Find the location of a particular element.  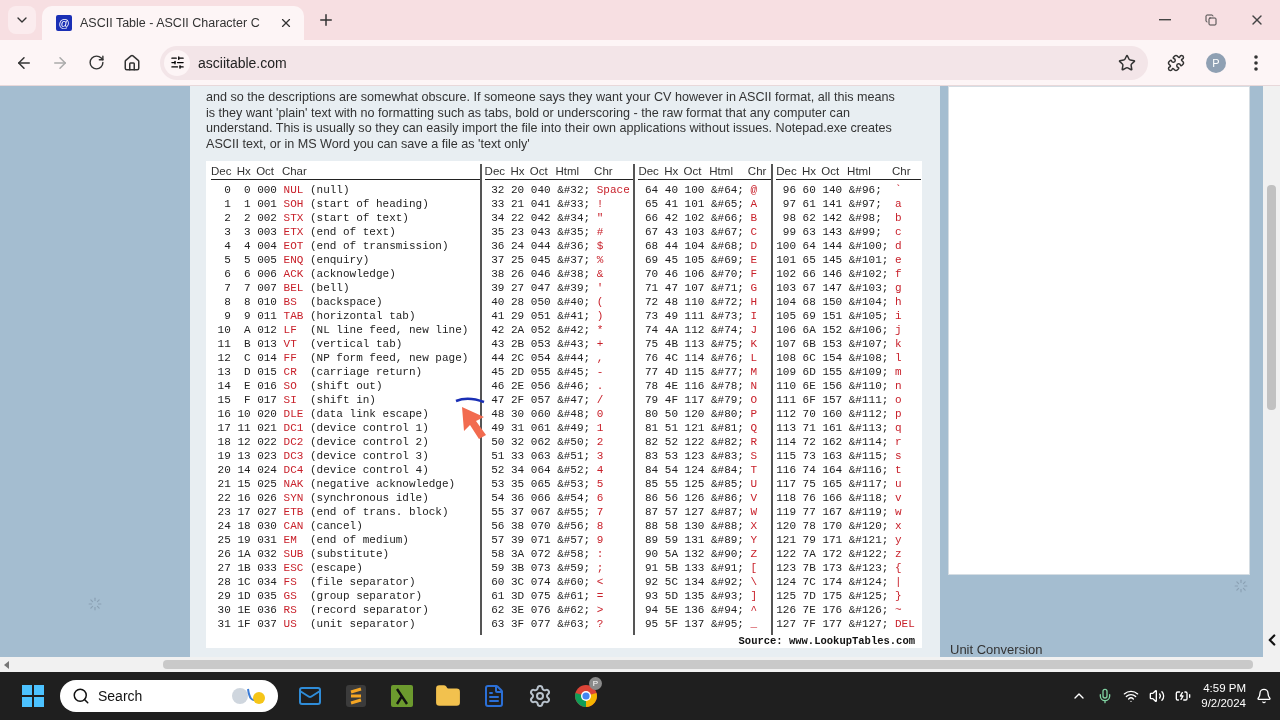

oct-cell: 104 is located at coordinates (694, 245).